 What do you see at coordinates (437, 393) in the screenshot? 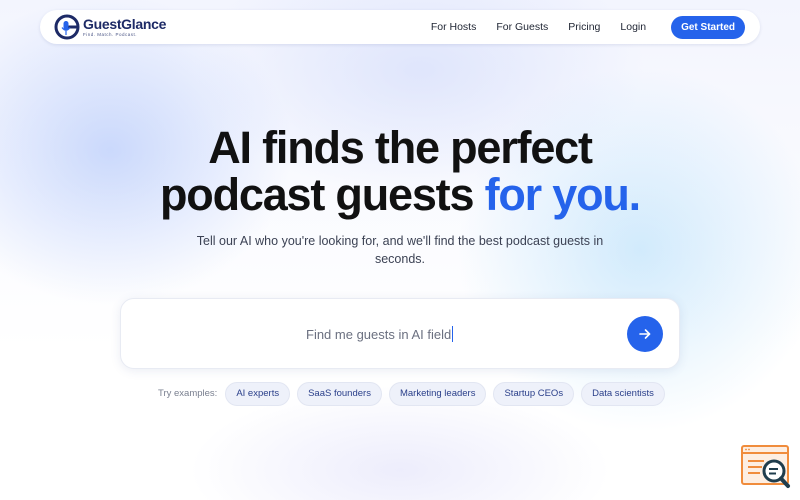
I see `example-chip-marketing-leaders: Marketing leaders` at bounding box center [437, 393].